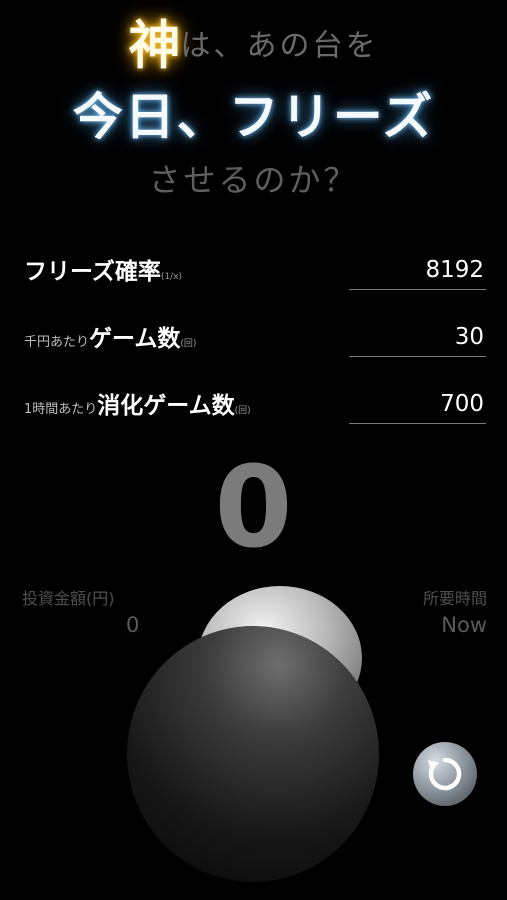 Image resolution: width=507 pixels, height=900 pixels. Describe the element at coordinates (454, 270) in the screenshot. I see `freeze-probability-value: 8192` at that location.